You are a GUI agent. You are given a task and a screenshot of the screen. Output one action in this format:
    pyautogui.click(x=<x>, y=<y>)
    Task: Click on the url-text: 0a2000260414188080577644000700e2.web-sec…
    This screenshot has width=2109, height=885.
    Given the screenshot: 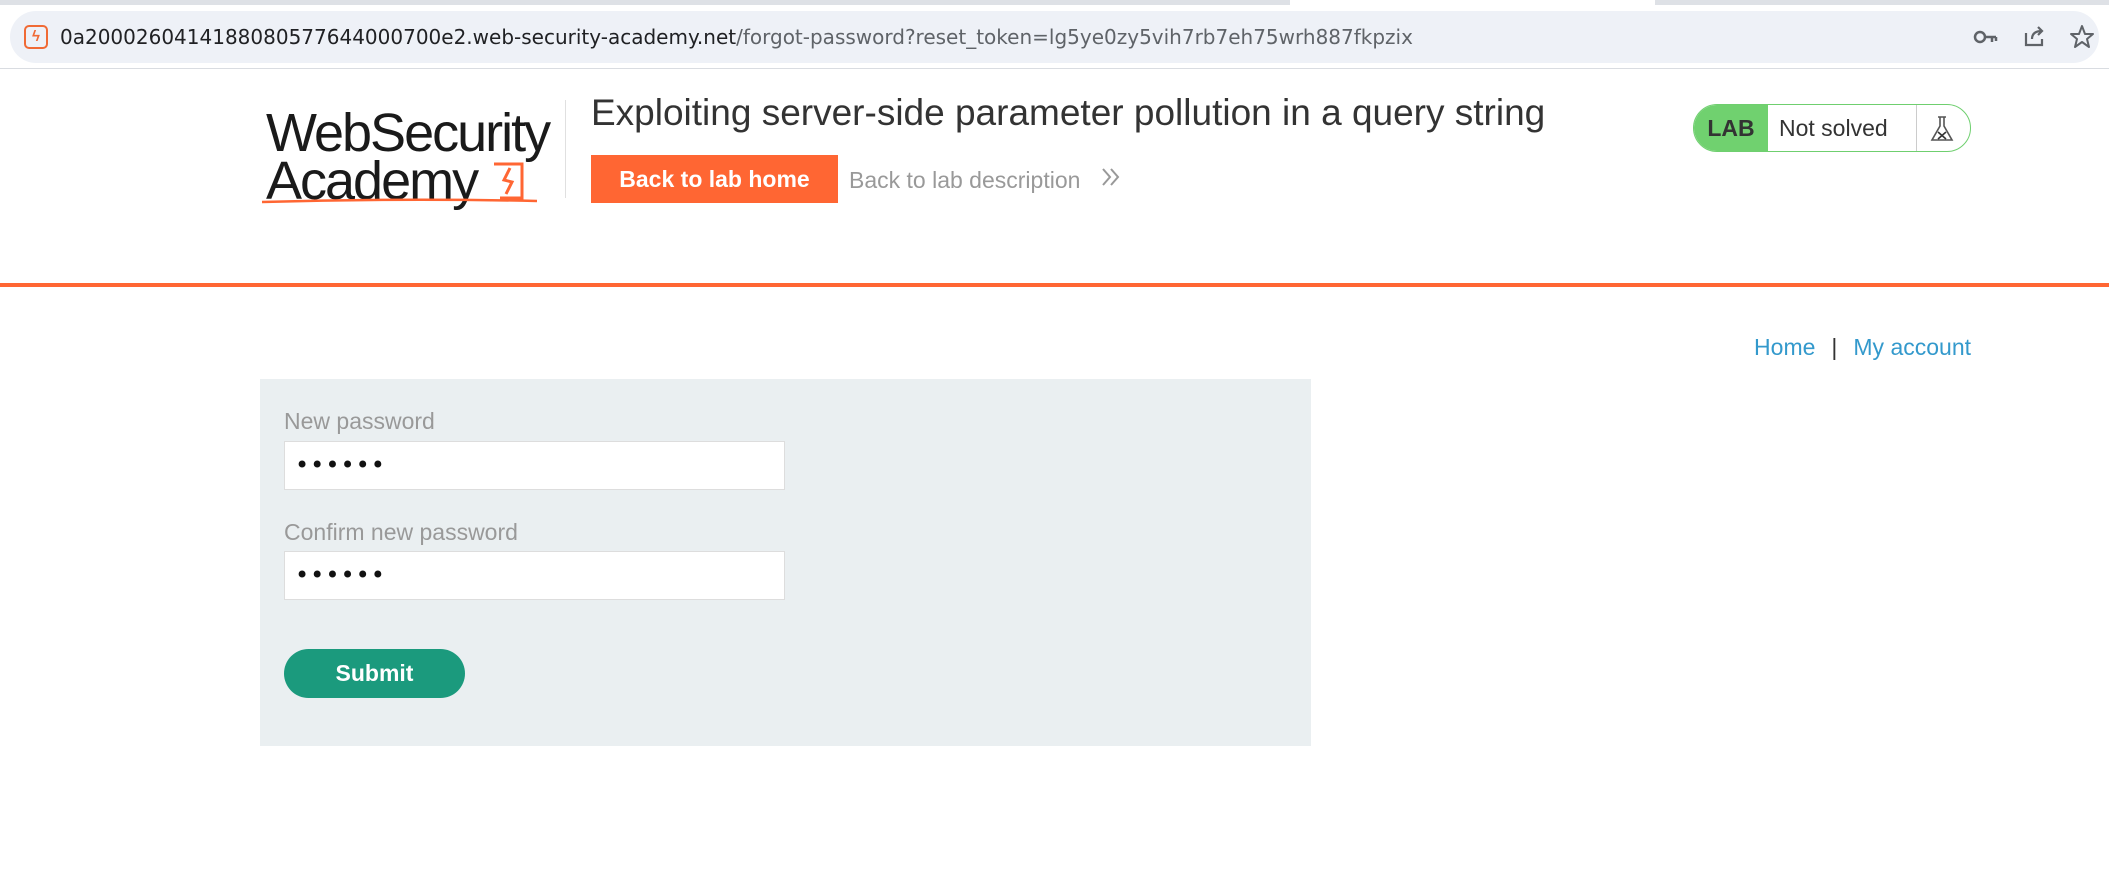 What is the action you would take?
    pyautogui.click(x=736, y=37)
    